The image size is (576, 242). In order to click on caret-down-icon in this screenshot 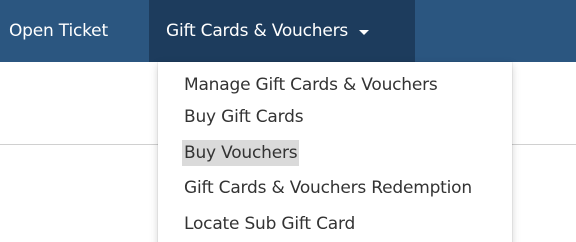, I will do `click(364, 32)`.